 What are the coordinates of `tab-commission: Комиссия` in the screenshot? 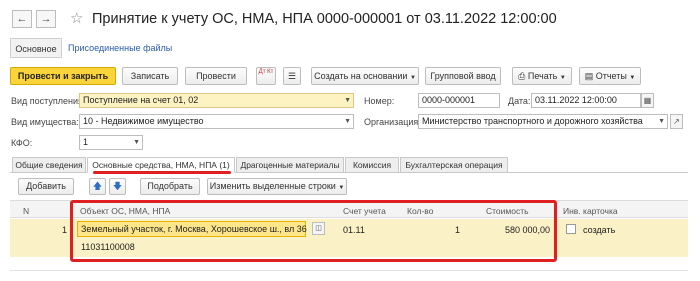 It's located at (372, 165).